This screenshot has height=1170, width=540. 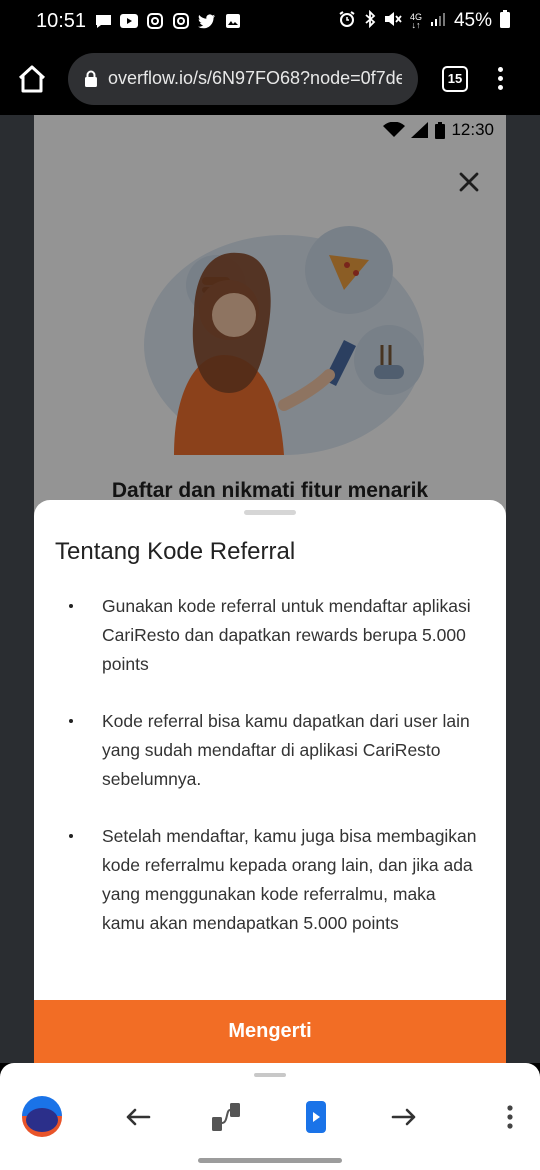 I want to click on forward-arrow-icon, so click(x=403, y=1117).